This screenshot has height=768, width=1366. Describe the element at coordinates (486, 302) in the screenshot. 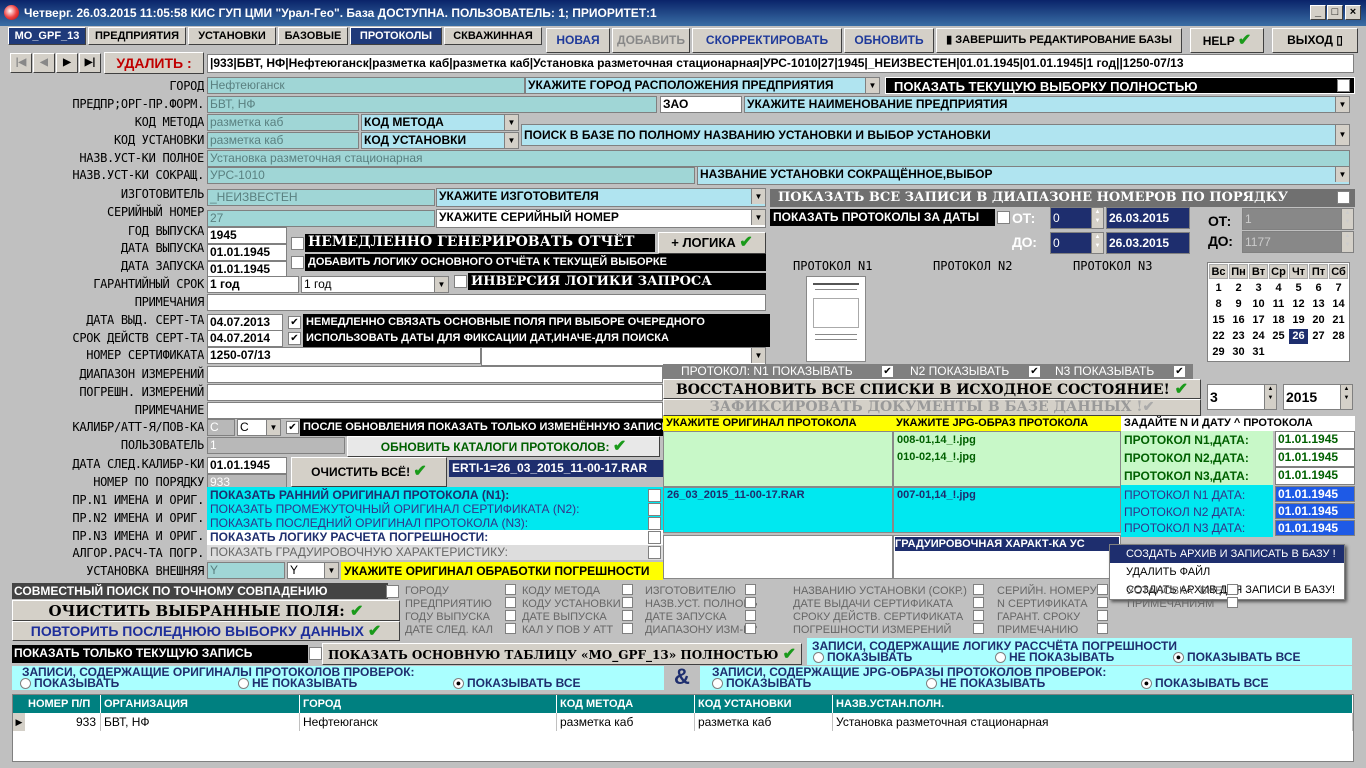

I see `notes-field` at that location.